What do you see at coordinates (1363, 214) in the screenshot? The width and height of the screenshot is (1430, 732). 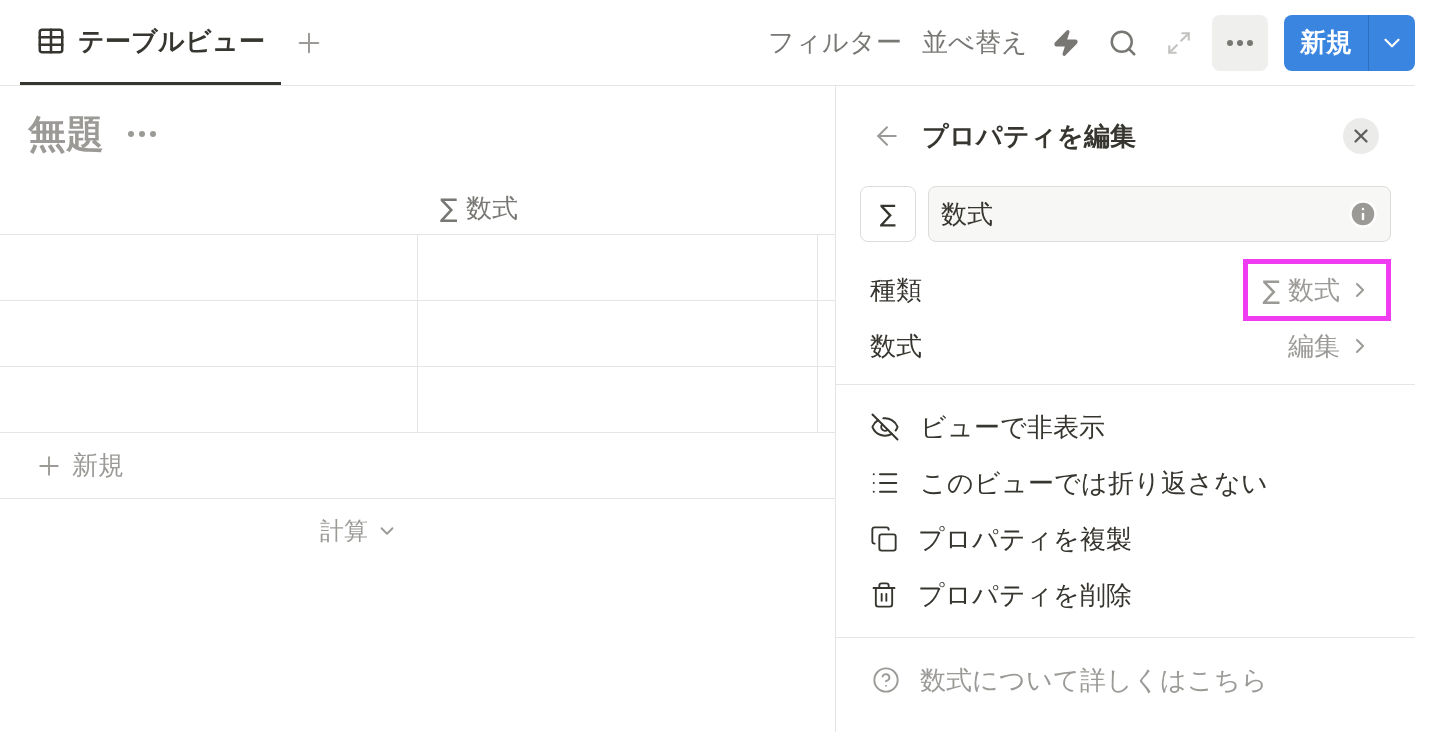 I see `info-icon` at bounding box center [1363, 214].